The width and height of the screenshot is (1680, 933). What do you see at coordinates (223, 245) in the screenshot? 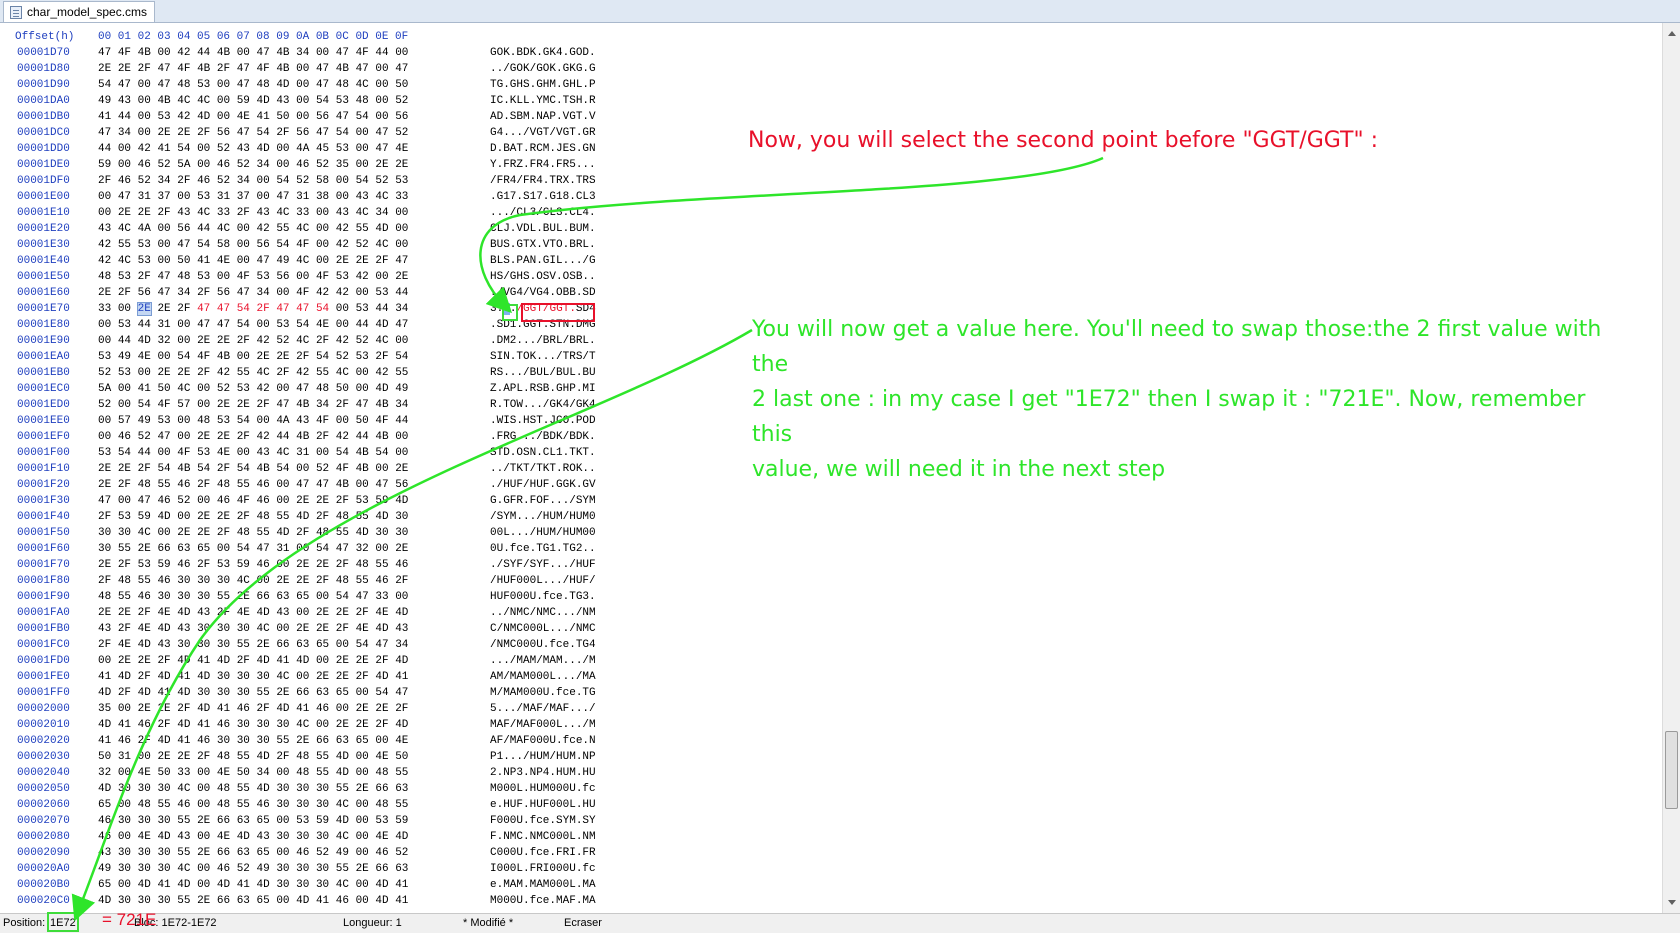
I see `hex-byte: 58` at bounding box center [223, 245].